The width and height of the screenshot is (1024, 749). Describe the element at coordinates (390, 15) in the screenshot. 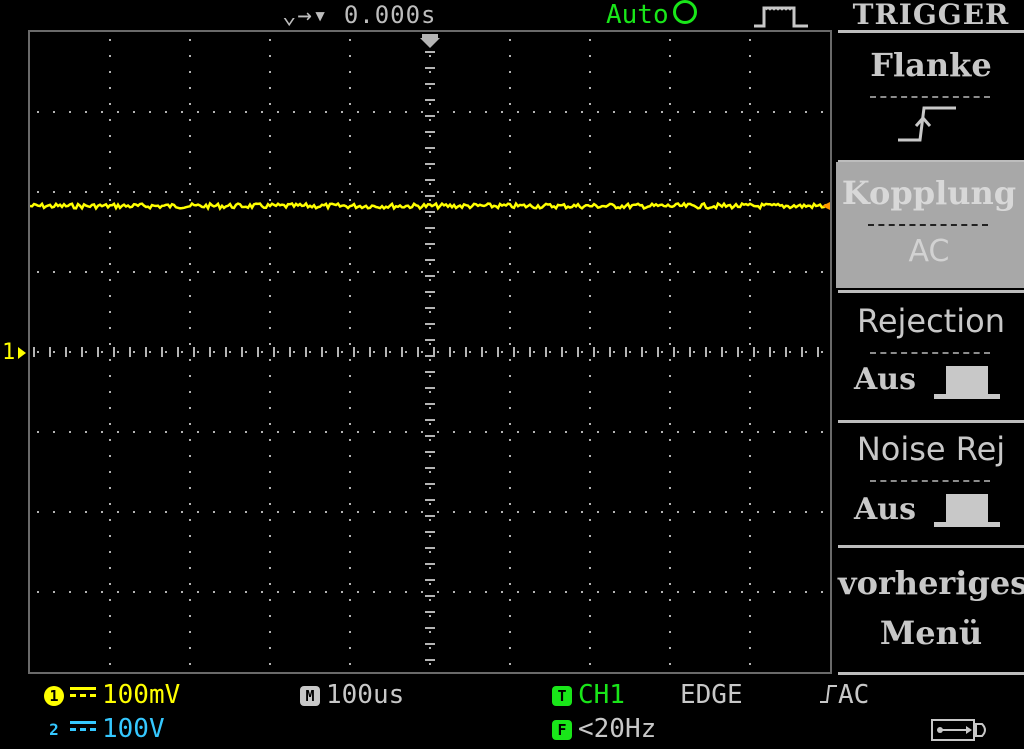

I see `horizontal-position-value: 0.000s` at that location.